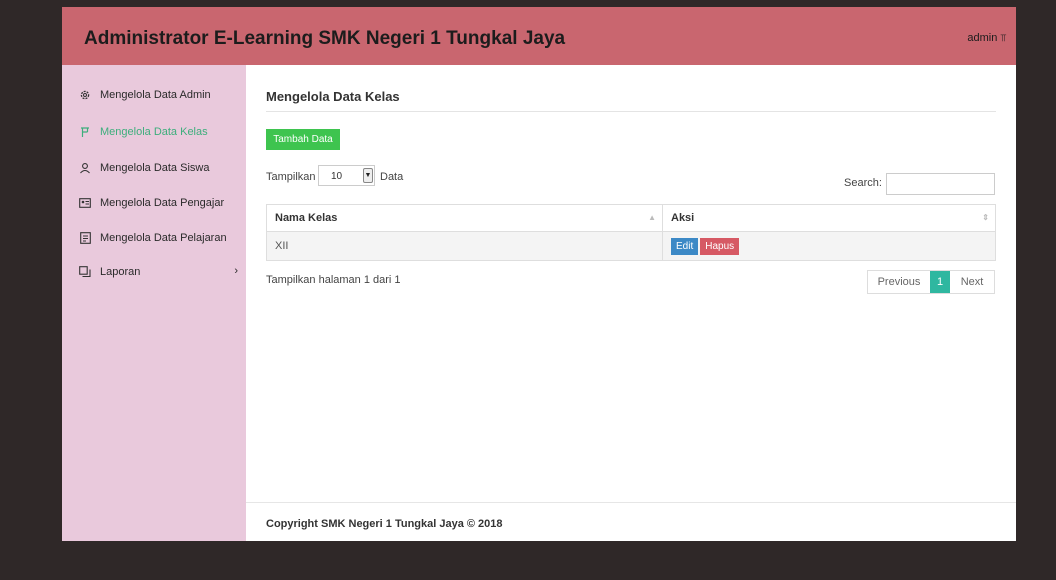  I want to click on column-header-label: Nama Kelas, so click(306, 218).